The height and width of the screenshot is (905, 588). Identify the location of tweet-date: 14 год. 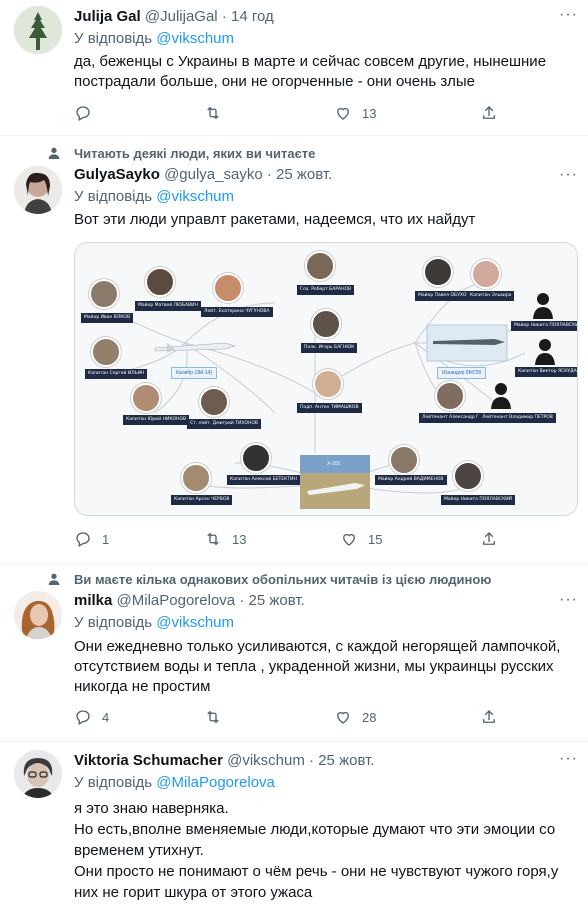
(252, 16).